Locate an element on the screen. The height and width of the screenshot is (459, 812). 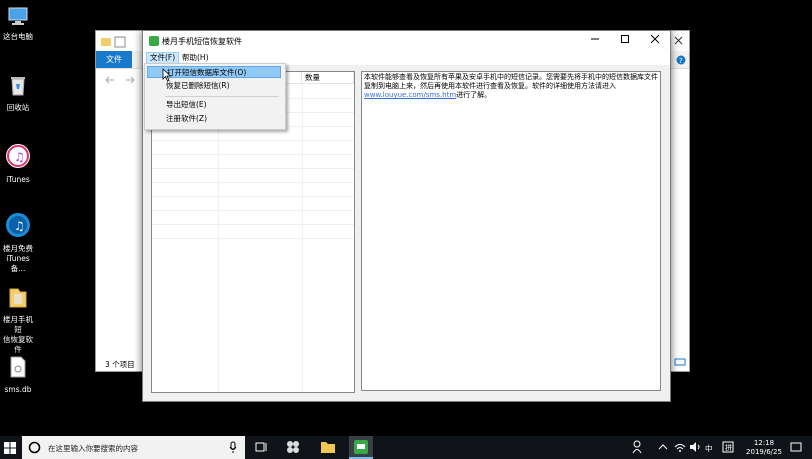
info-text-end: 进行了解。 is located at coordinates (474, 95).